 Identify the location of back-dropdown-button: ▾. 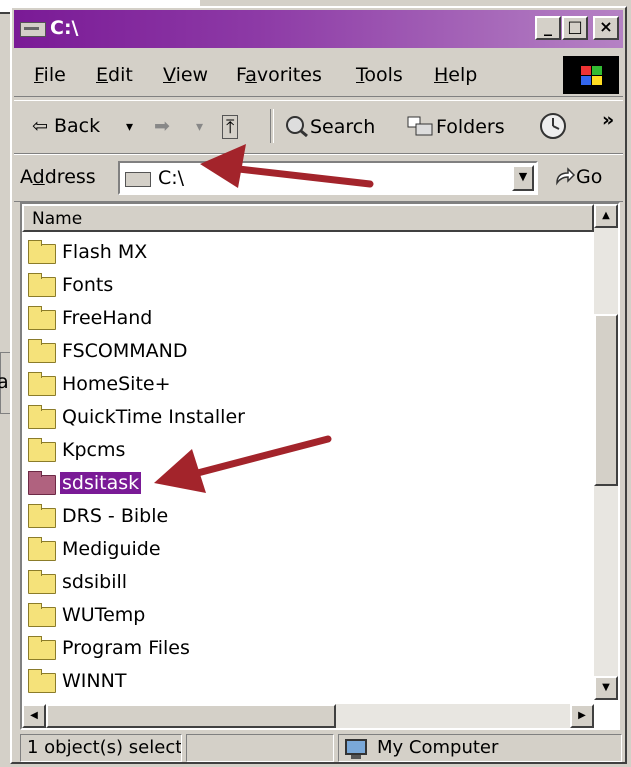
(129, 127).